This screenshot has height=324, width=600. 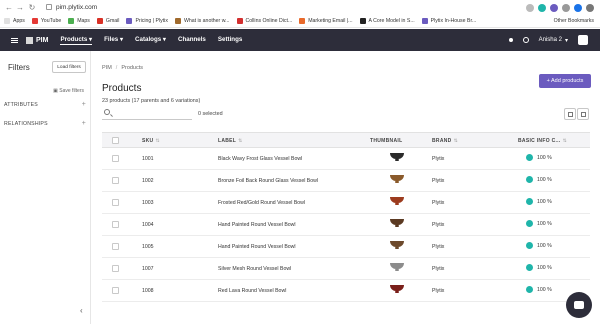 I want to click on lock-icon, so click(x=49, y=7).